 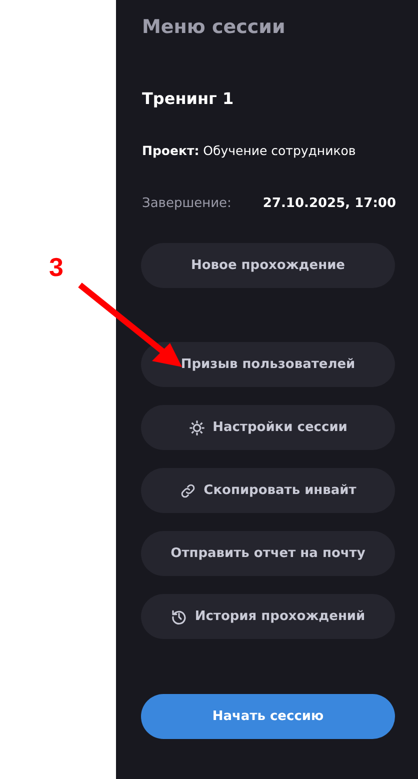 What do you see at coordinates (268, 427) in the screenshot?
I see `menu-button: Настройки сессии` at bounding box center [268, 427].